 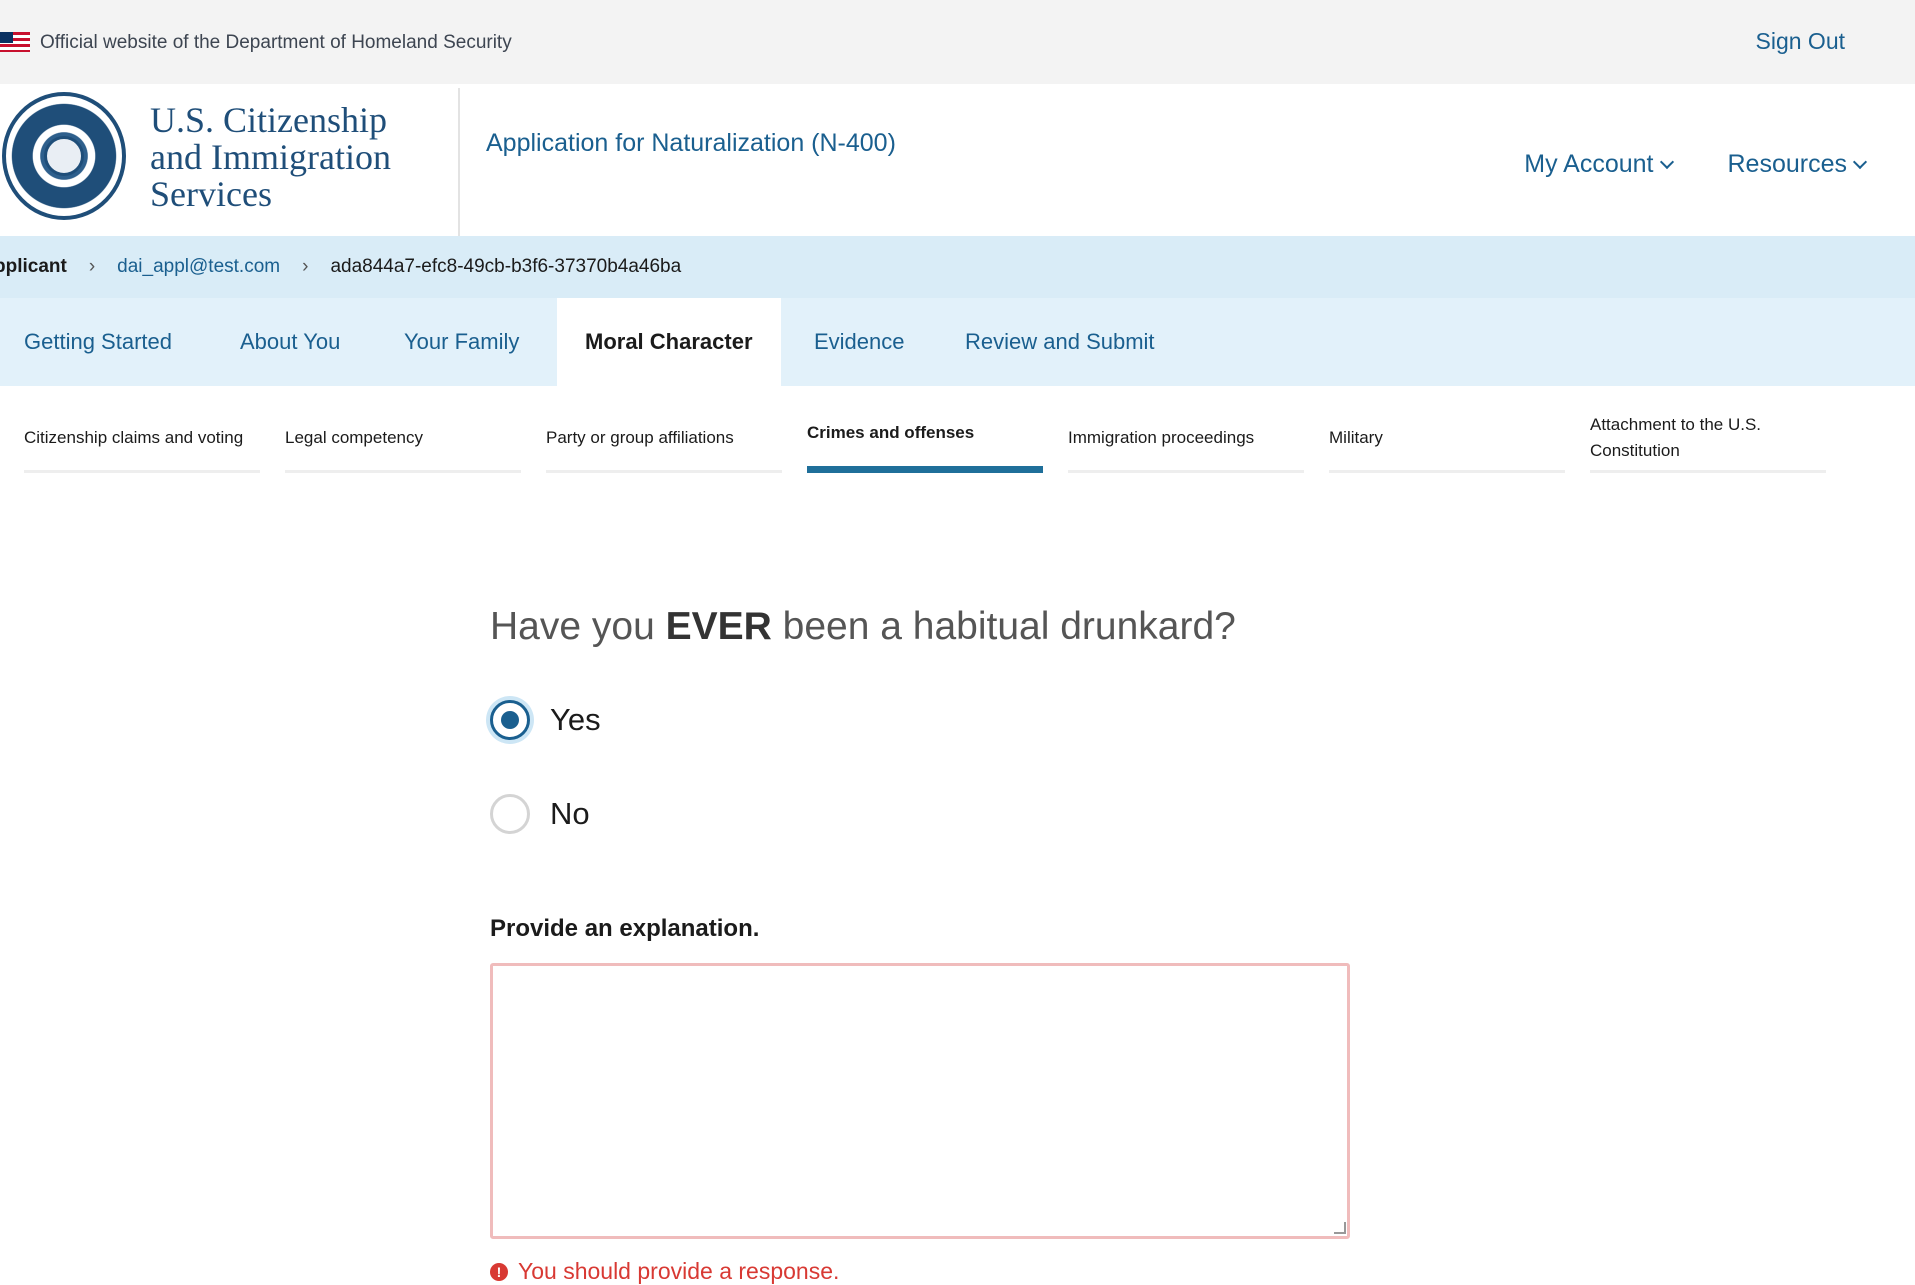 I want to click on explanation-label: Provide an explanation., so click(x=625, y=928).